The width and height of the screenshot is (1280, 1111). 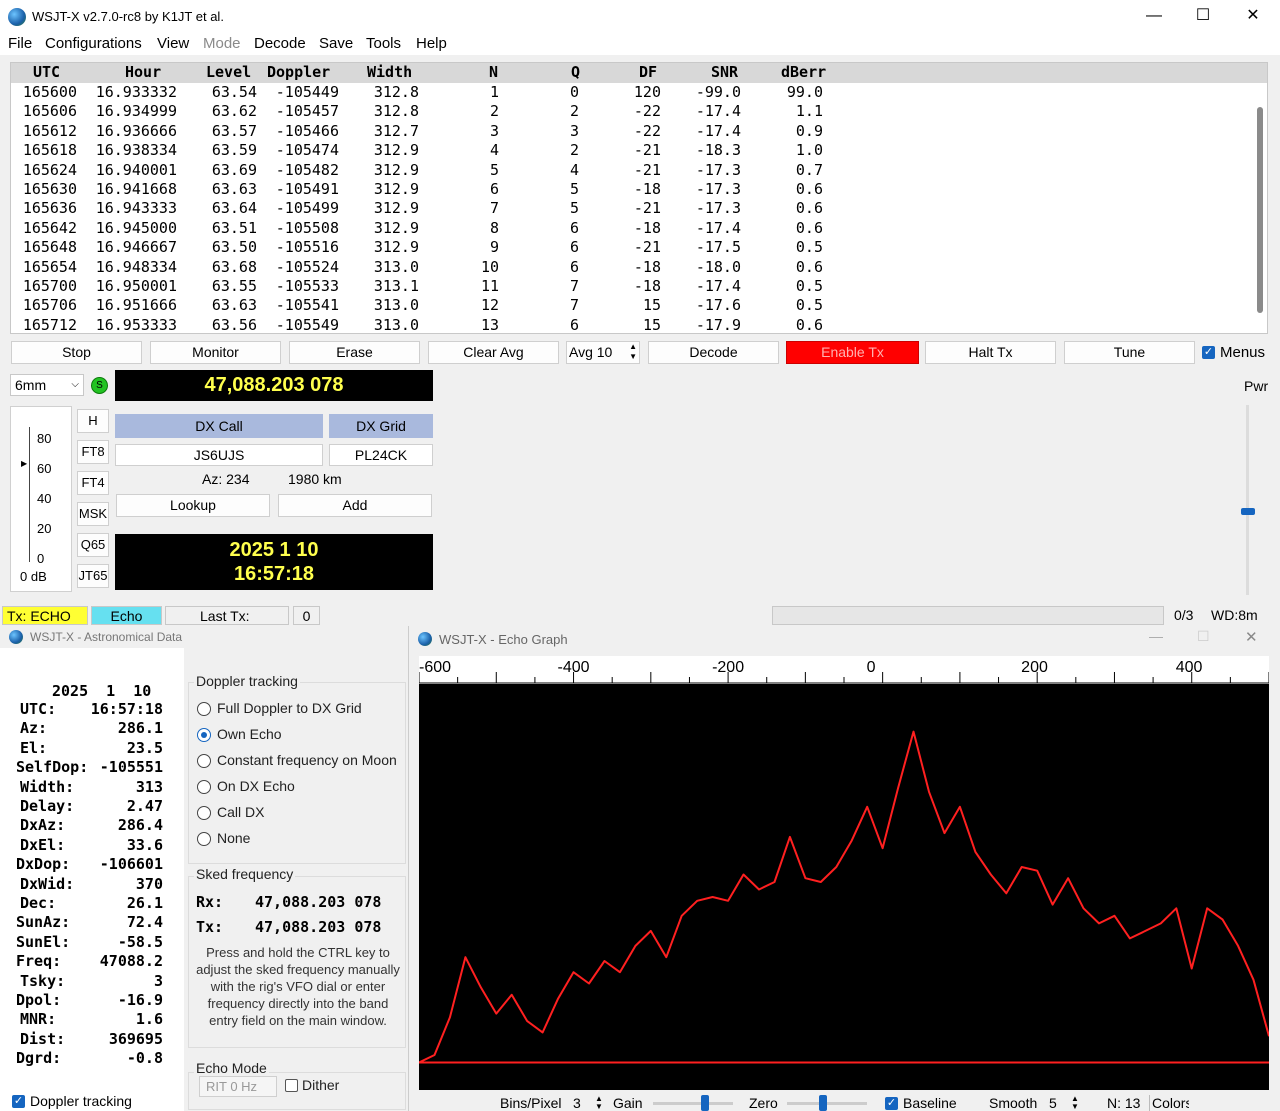 I want to click on mode-ft4-button: FT4, so click(x=93, y=483).